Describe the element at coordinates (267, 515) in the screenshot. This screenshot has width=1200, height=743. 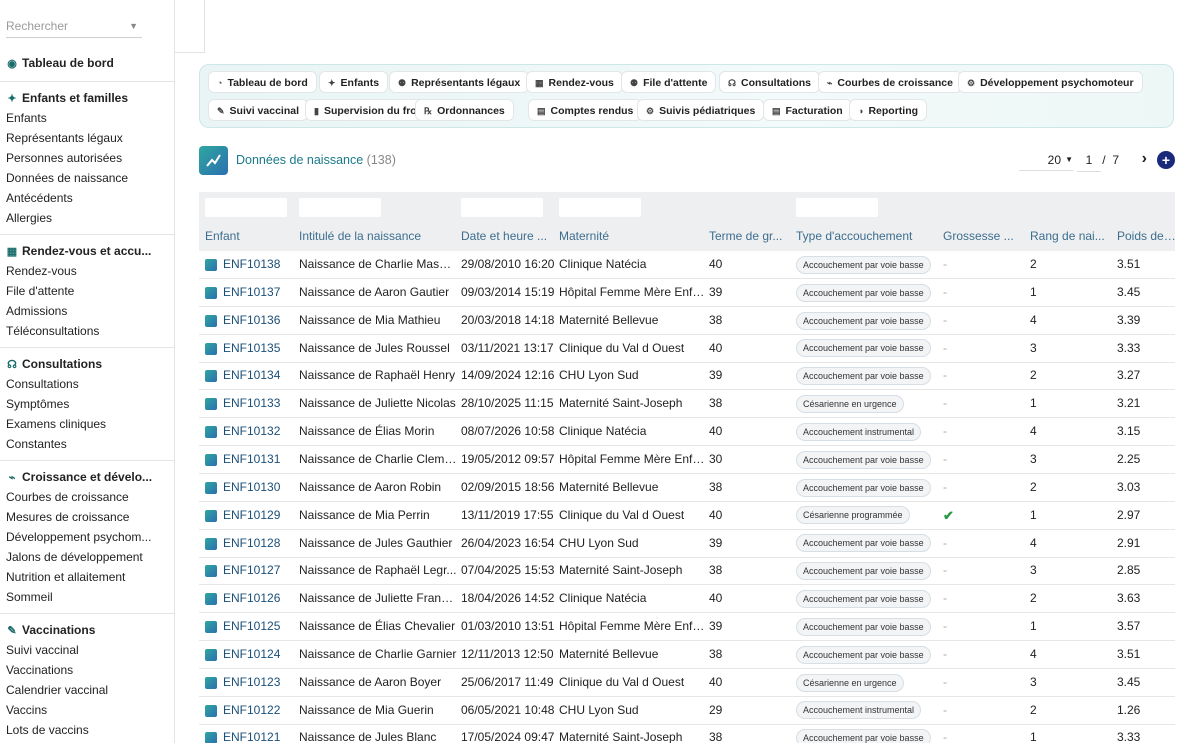
I see `child-id-link: ENF10129` at that location.